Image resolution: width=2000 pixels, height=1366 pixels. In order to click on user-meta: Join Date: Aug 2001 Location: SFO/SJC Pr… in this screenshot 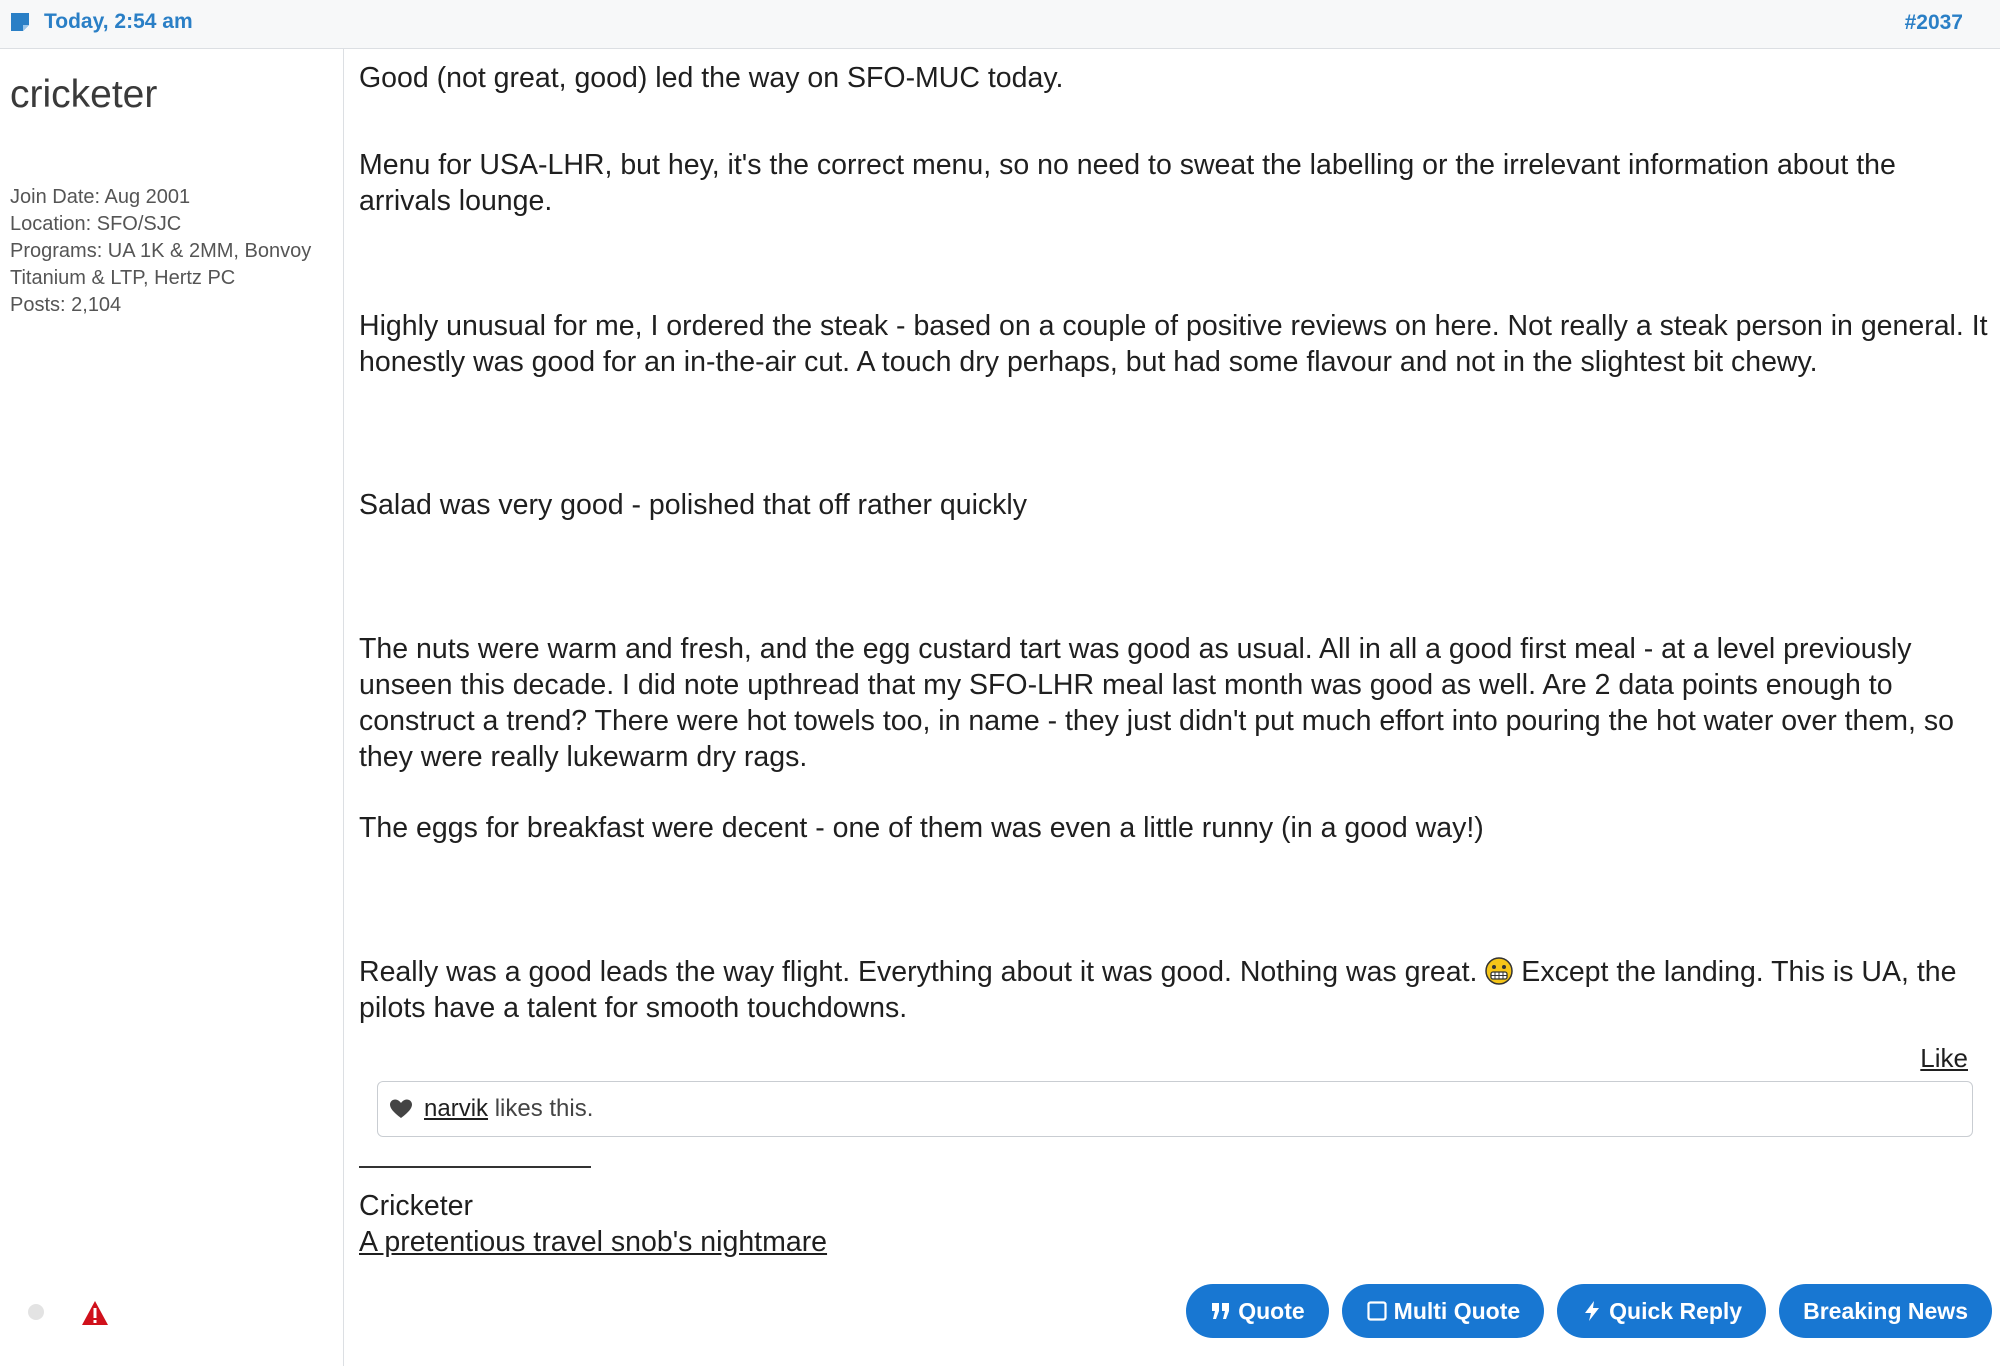, I will do `click(175, 251)`.